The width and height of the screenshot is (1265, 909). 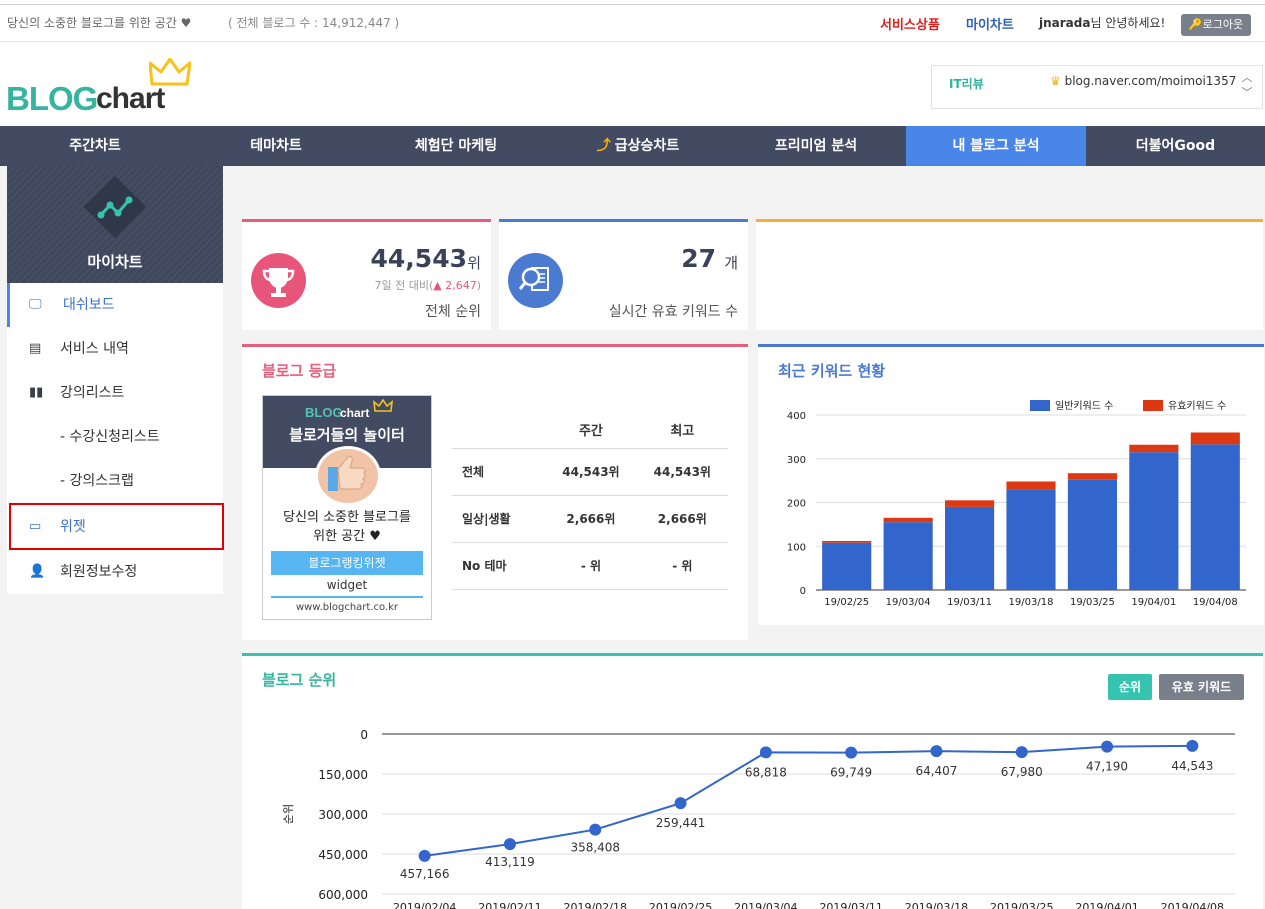 I want to click on rising-arrow-icon: ⤴, so click(x=603, y=146).